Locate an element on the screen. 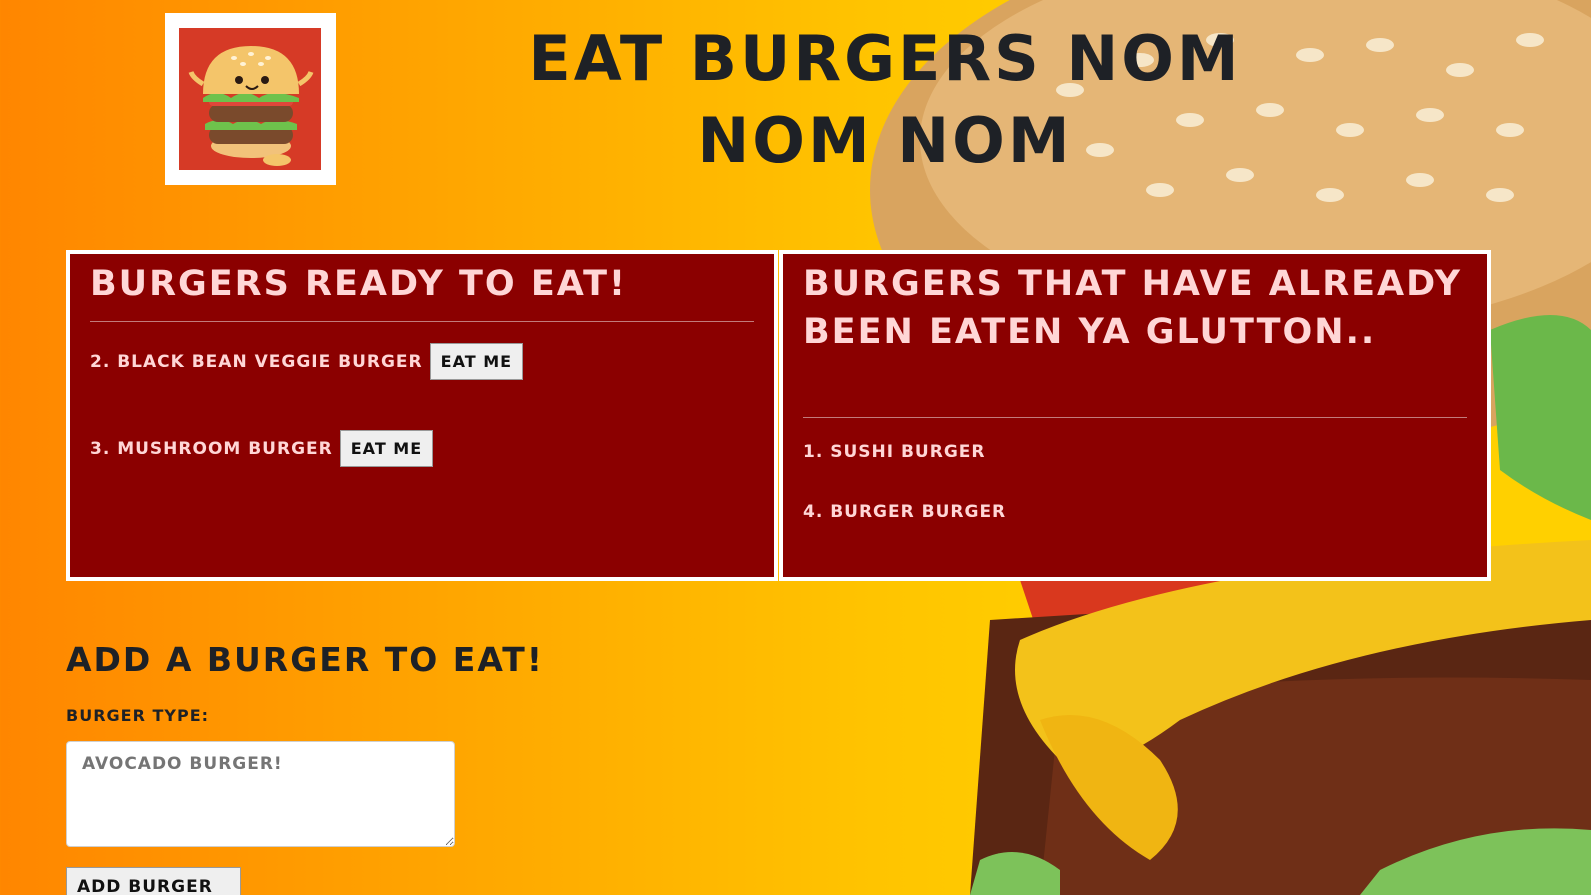 The height and width of the screenshot is (895, 1591). list-item: 3. Mushroom Burger Eat Me is located at coordinates (262, 448).